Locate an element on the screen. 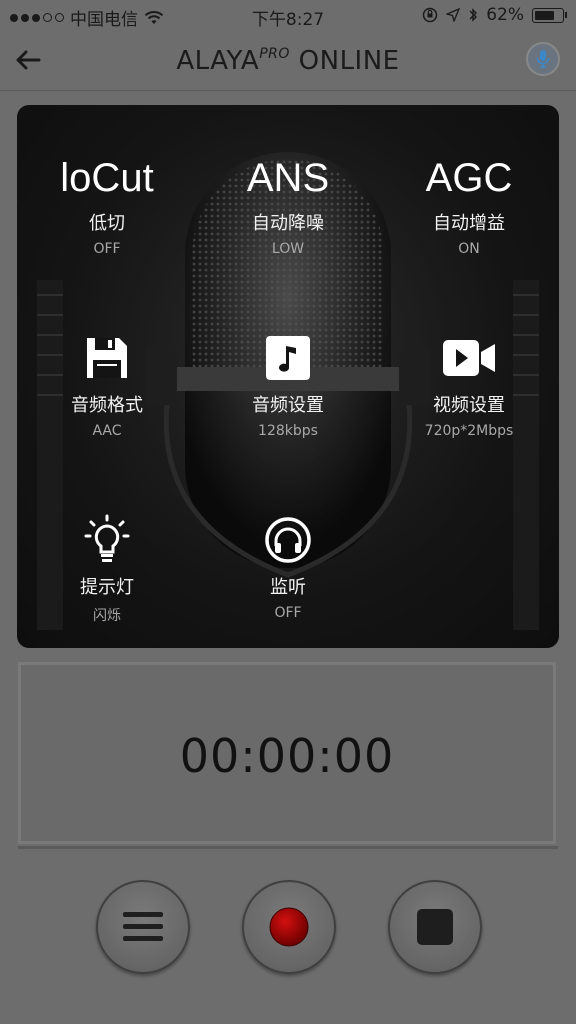 Image resolution: width=576 pixels, height=1024 pixels. stop-icon is located at coordinates (435, 927).